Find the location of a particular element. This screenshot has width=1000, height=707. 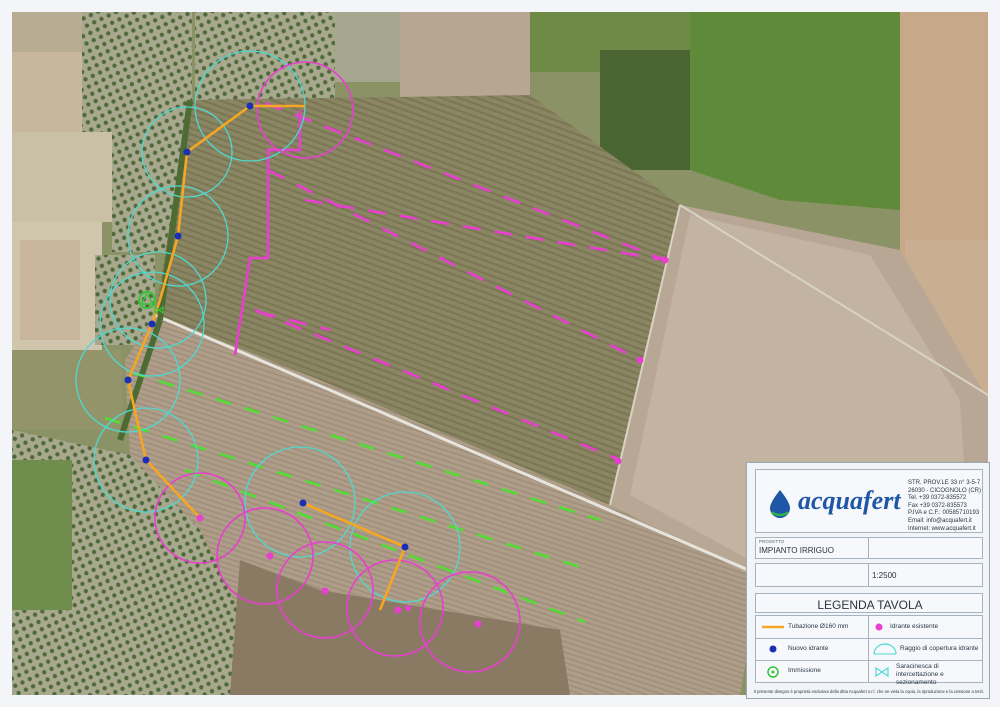

legend-item-label: Raggio di copertura idrante is located at coordinates (939, 648).